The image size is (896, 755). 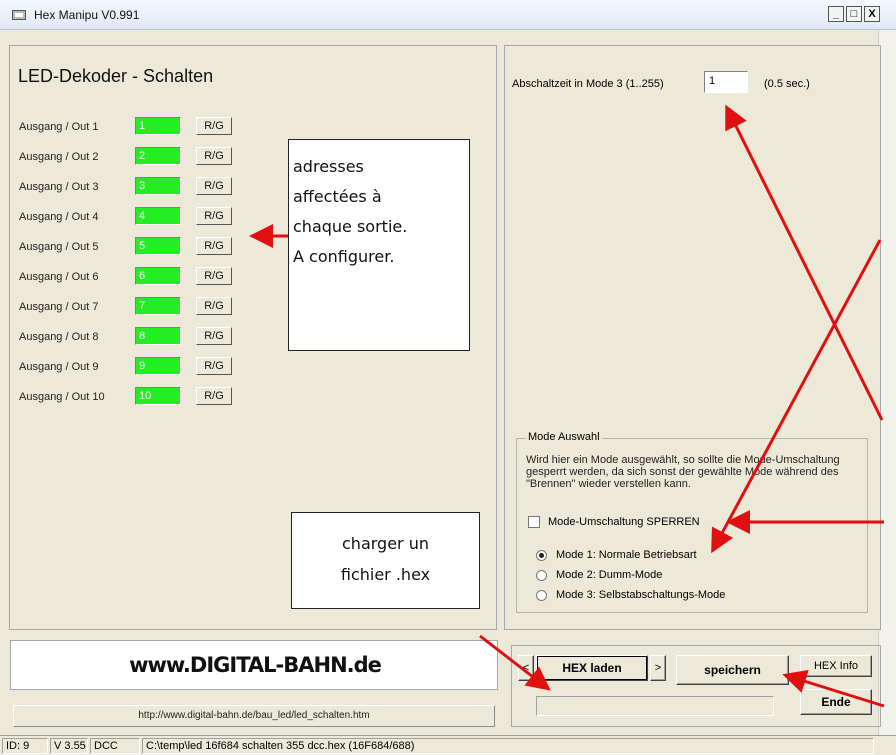 I want to click on arrow-to-mode-radio, so click(x=796, y=396).